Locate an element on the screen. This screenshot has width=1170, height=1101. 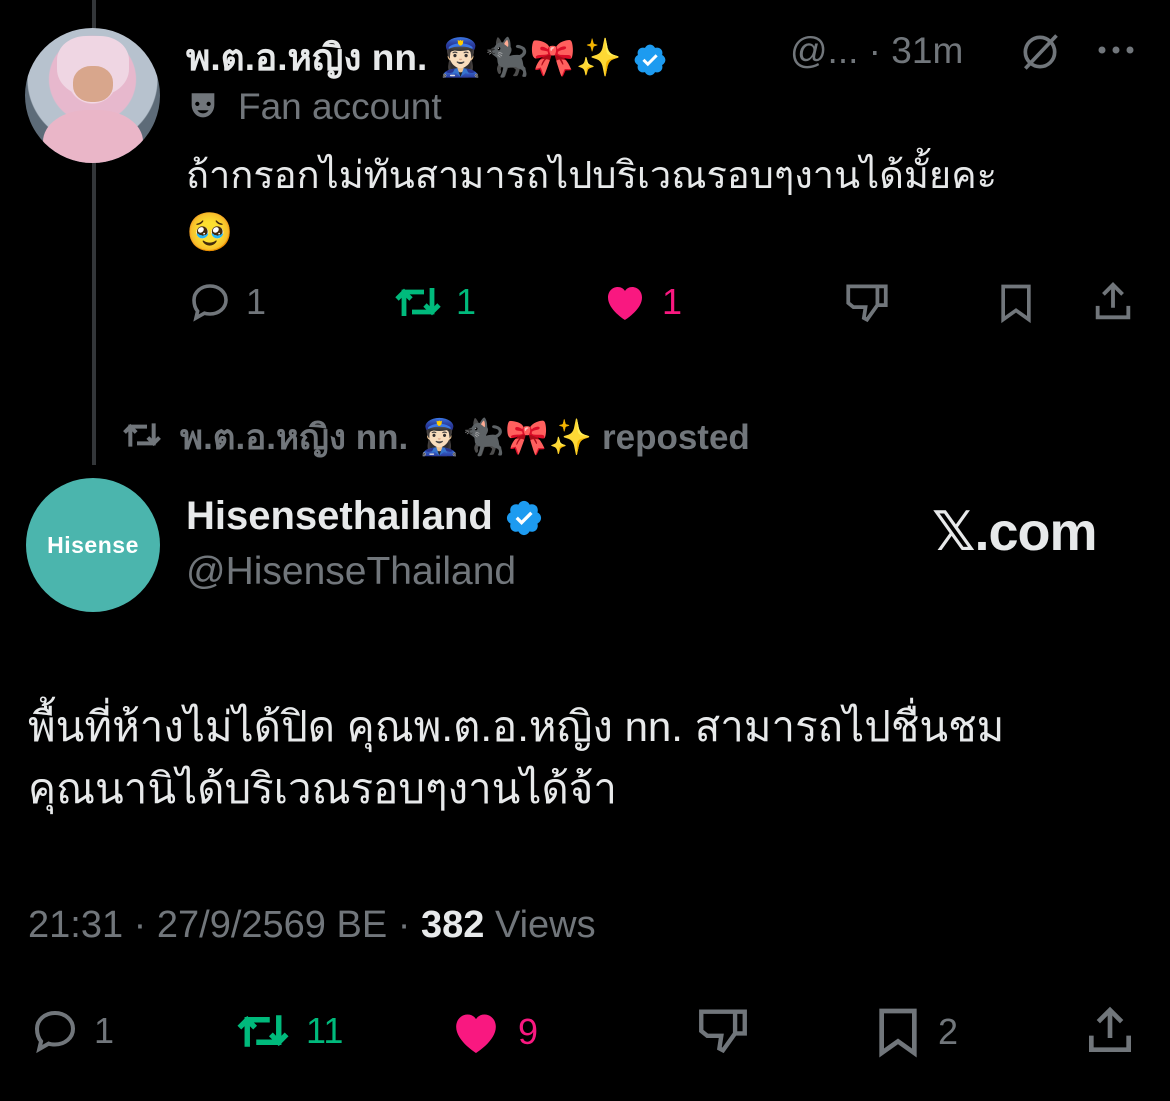
like-button: 1 is located at coordinates (641, 302).